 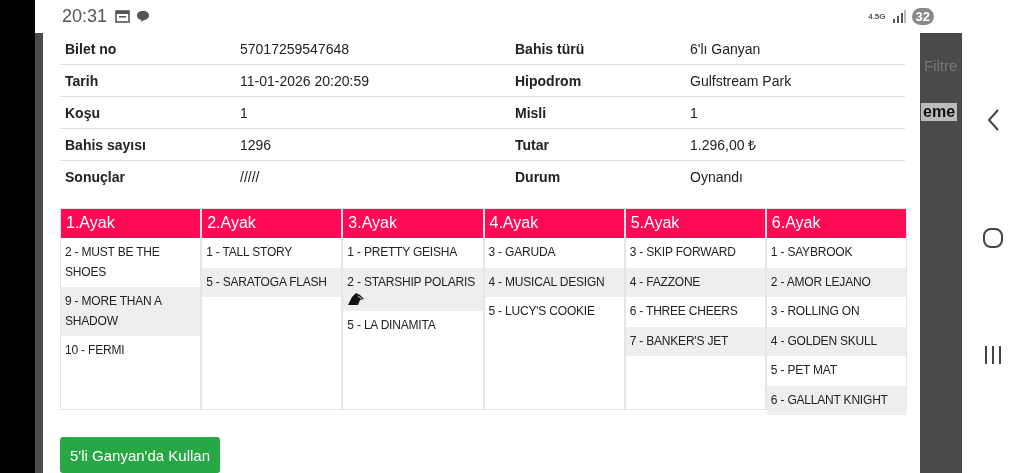 I want to click on horse-name: 1 - SAYBROOK, so click(x=811, y=252).